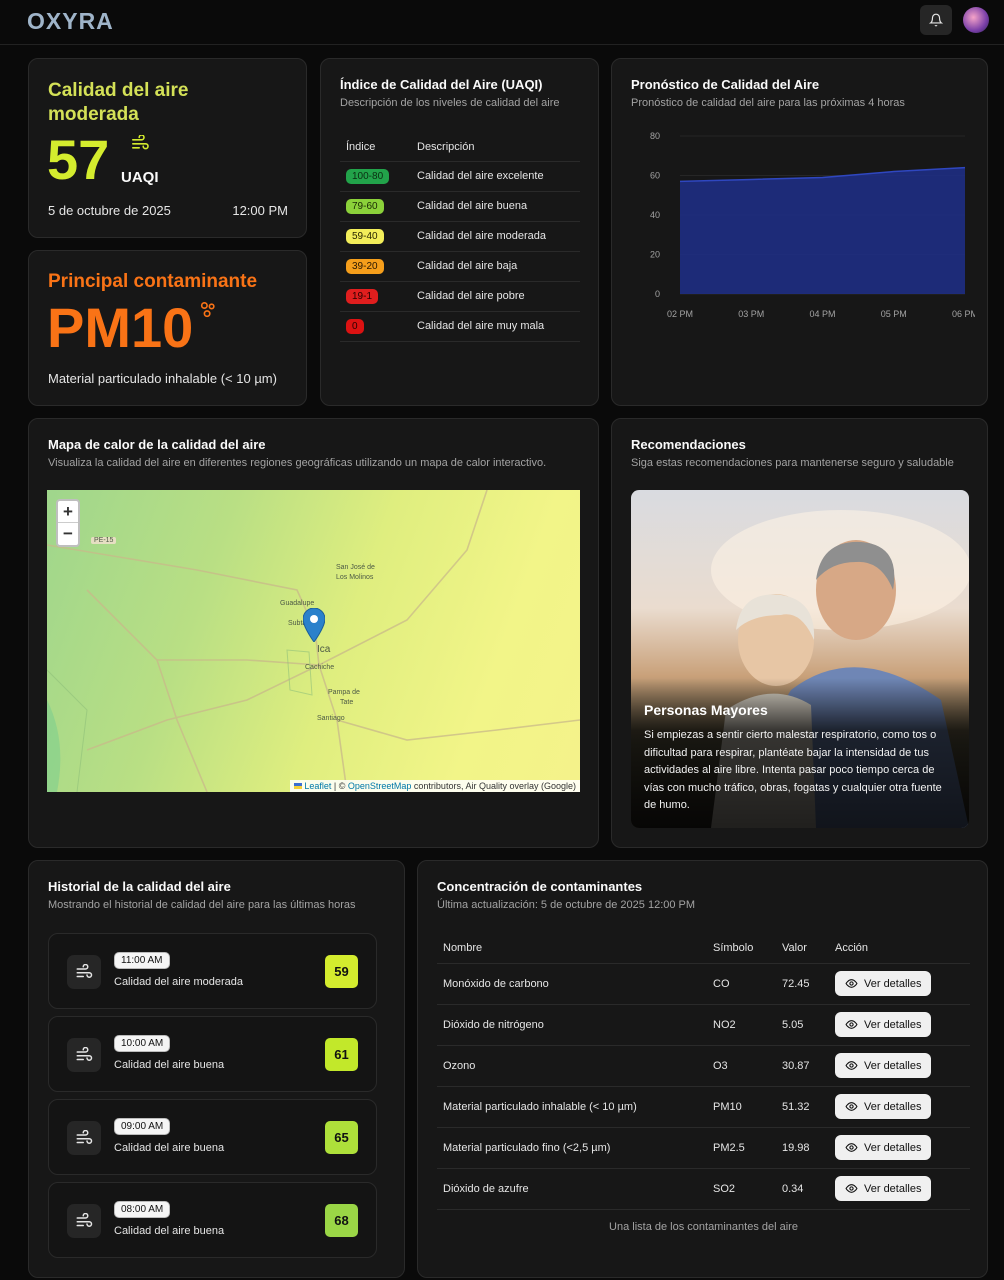  I want to click on history-time-badge: 11:00 AM, so click(142, 960).